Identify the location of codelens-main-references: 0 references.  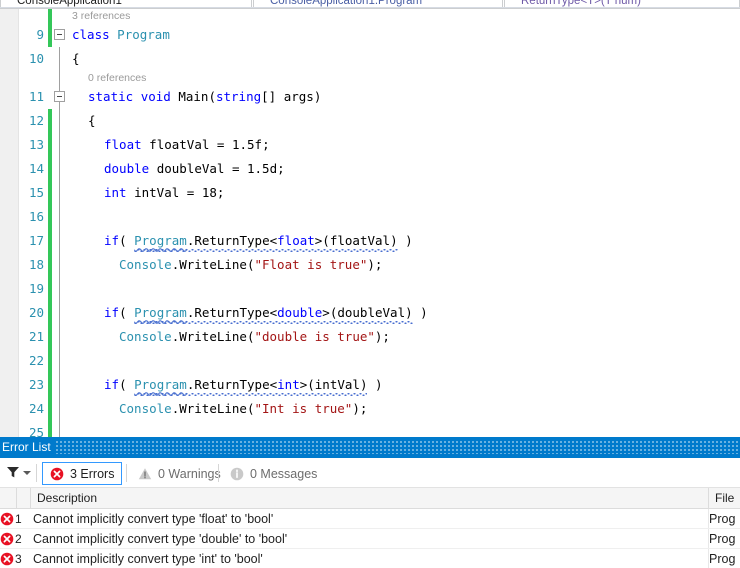
(117, 78).